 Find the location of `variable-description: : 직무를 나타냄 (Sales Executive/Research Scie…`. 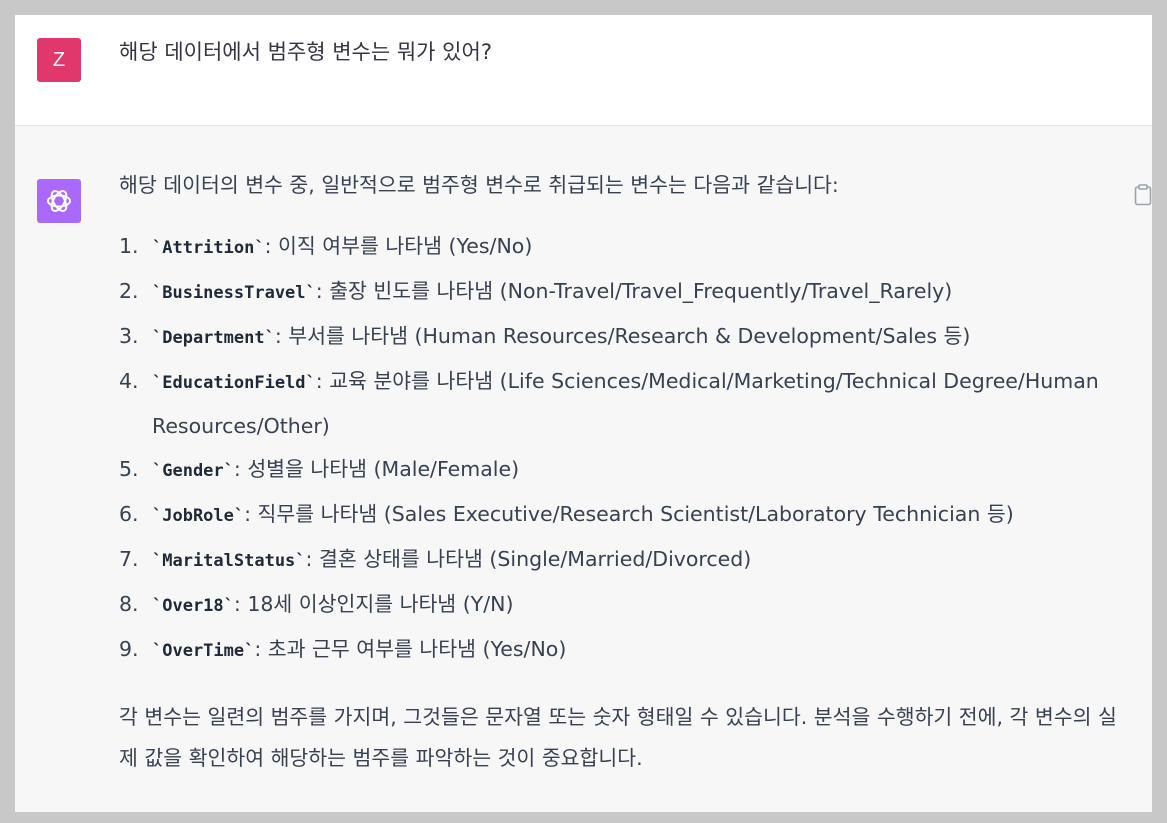

variable-description: : 직무를 나타냄 (Sales Executive/Research Scie… is located at coordinates (629, 514).